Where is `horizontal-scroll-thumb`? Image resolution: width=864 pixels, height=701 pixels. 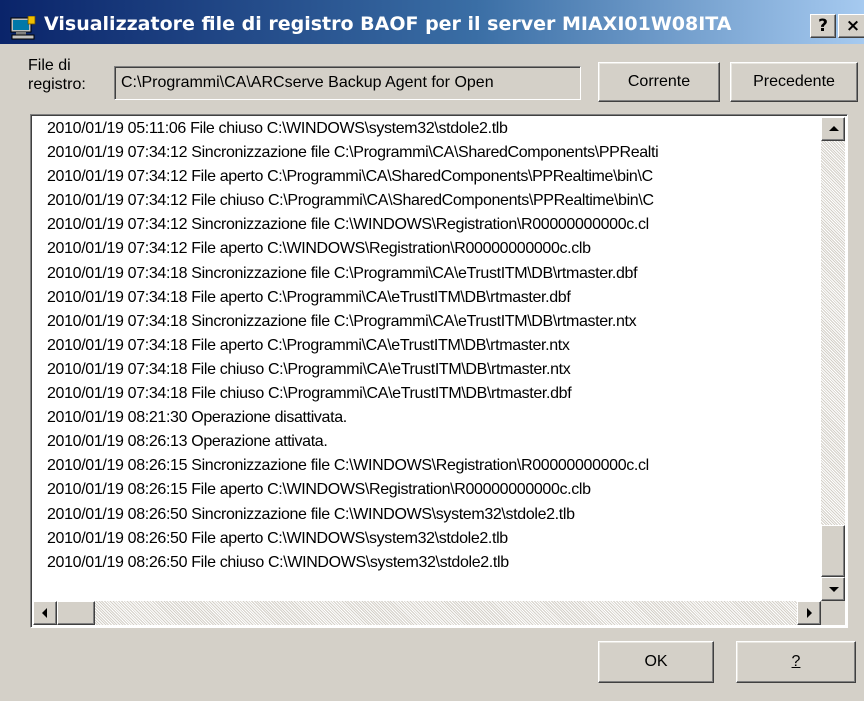
horizontal-scroll-thumb is located at coordinates (76, 613).